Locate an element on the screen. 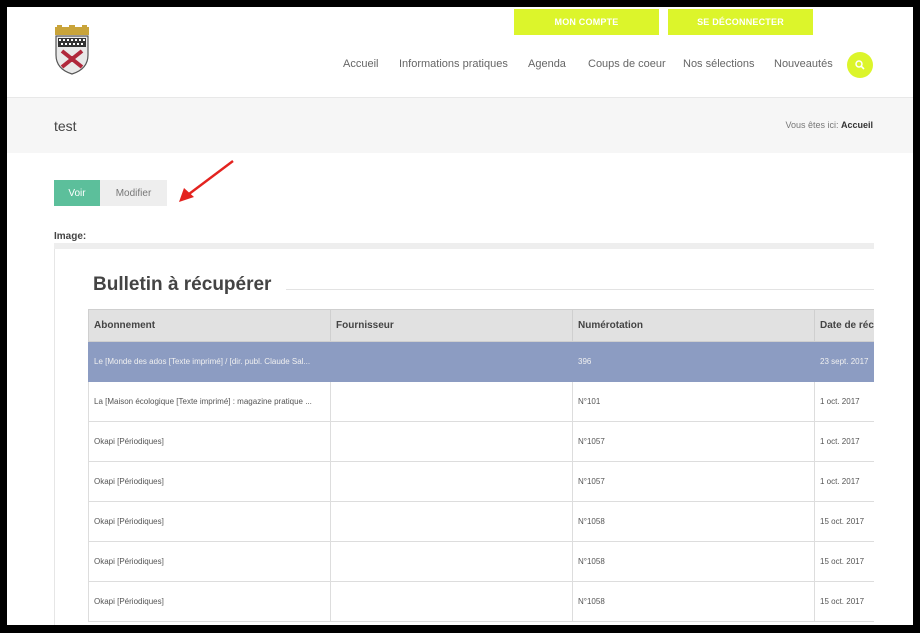 The image size is (920, 633). column-header-numerotation: Numérotation is located at coordinates (693, 325).